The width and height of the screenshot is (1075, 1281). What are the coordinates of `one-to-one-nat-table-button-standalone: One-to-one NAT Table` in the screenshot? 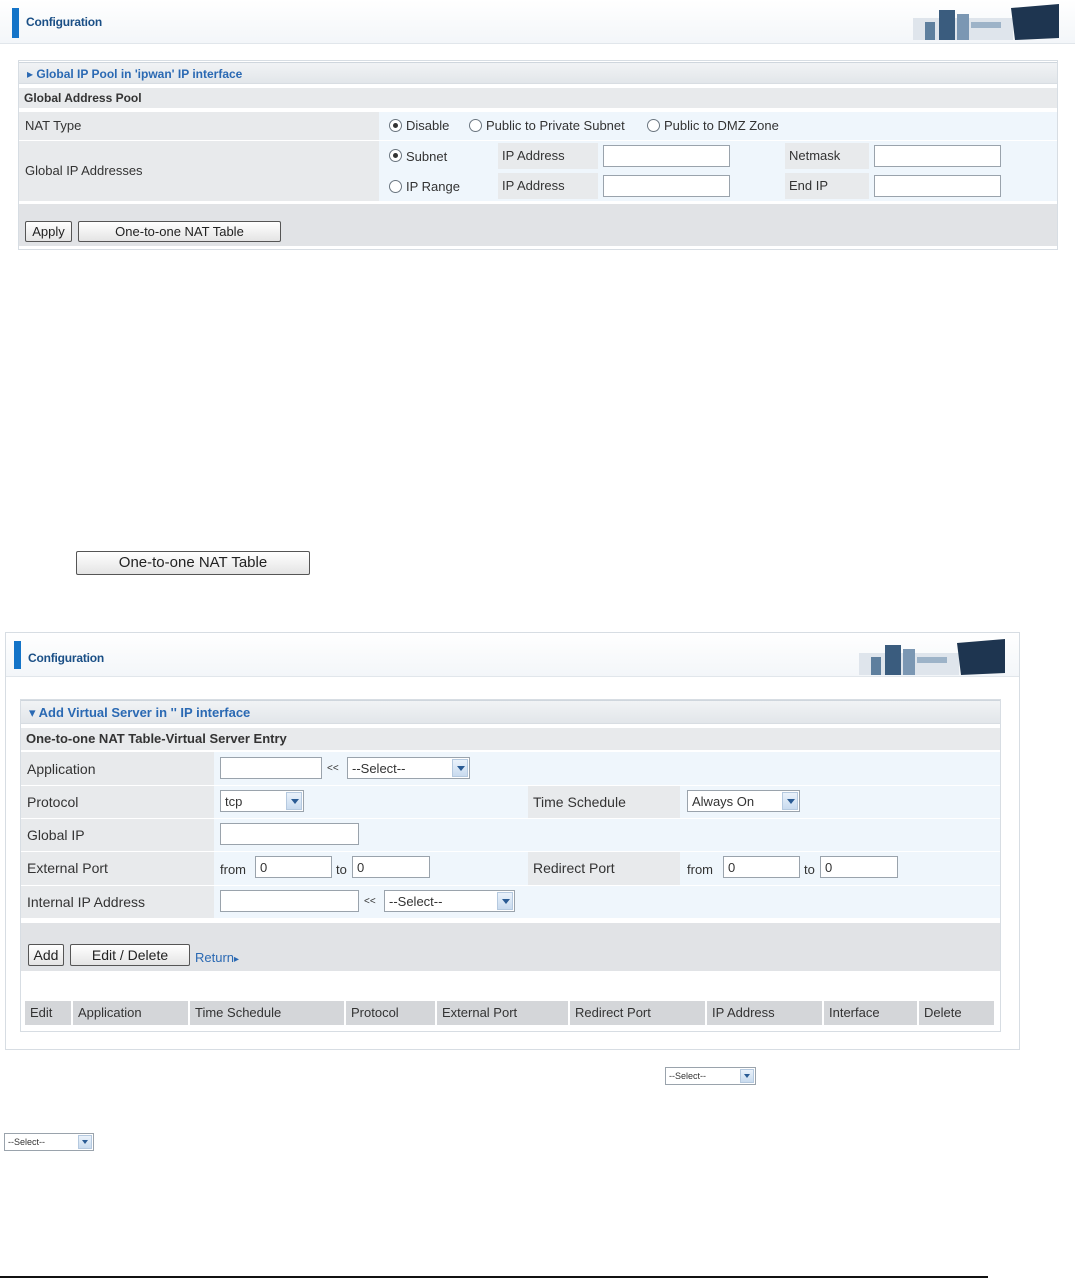 It's located at (193, 563).